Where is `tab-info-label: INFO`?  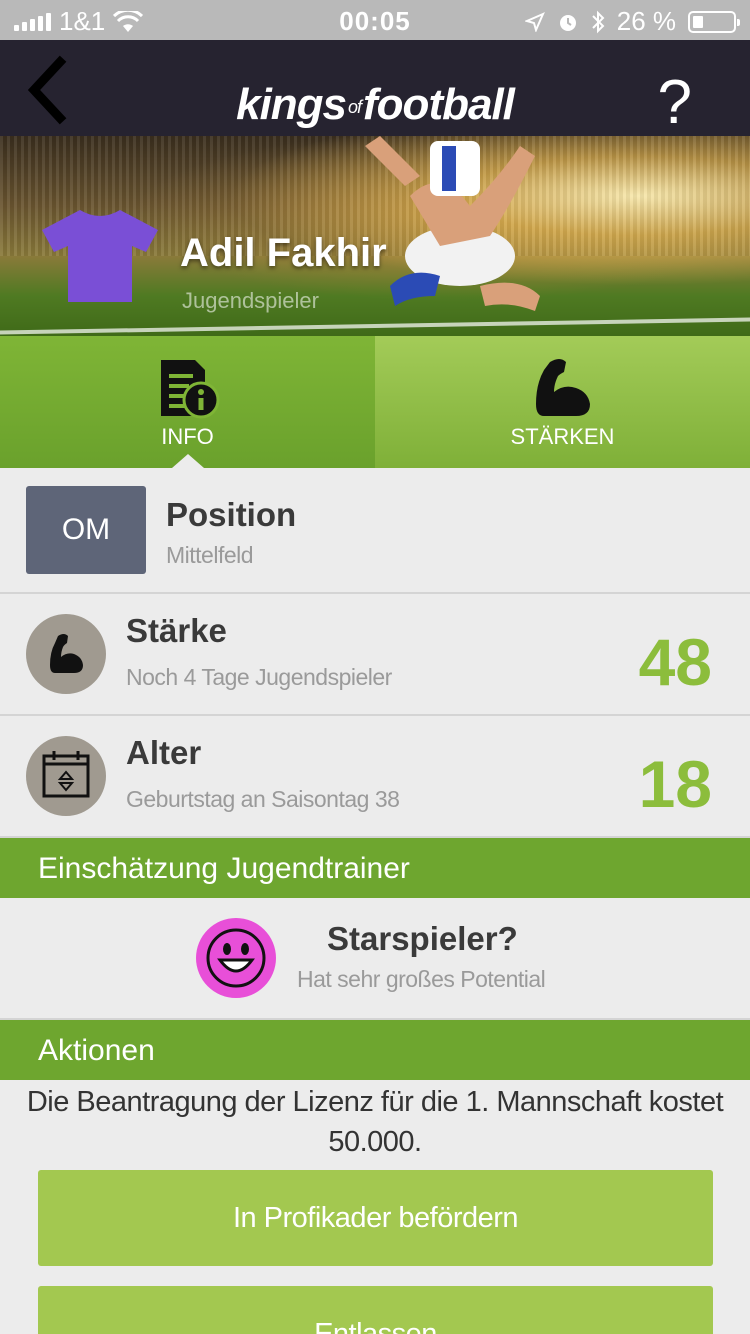
tab-info-label: INFO is located at coordinates (187, 436).